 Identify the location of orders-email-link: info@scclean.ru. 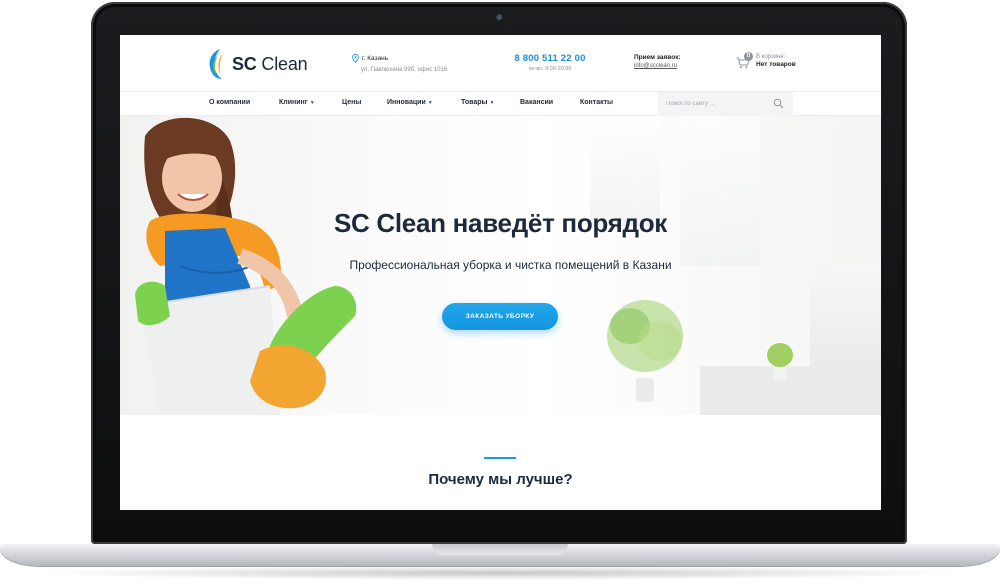
(674, 66).